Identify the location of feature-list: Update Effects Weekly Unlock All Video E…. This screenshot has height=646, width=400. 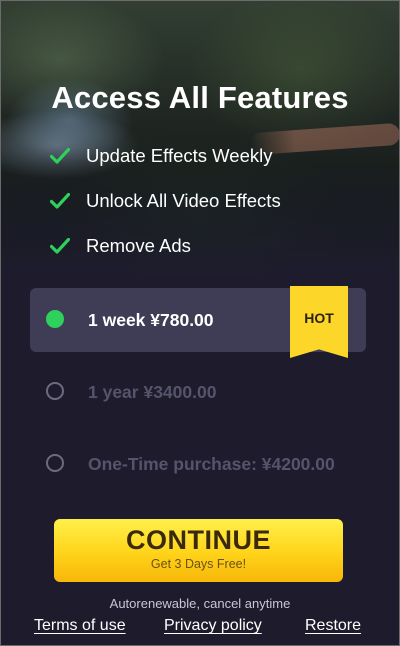
(165, 200).